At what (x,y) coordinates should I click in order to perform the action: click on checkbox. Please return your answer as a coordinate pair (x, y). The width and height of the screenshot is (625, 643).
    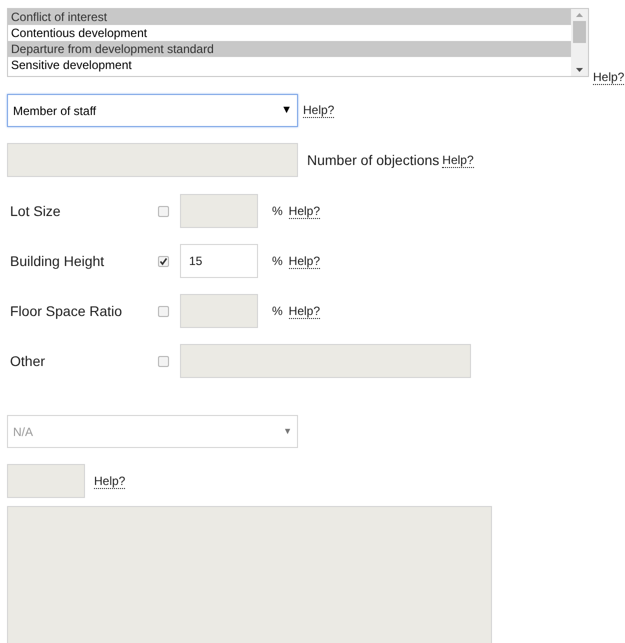
    Looking at the image, I should click on (163, 261).